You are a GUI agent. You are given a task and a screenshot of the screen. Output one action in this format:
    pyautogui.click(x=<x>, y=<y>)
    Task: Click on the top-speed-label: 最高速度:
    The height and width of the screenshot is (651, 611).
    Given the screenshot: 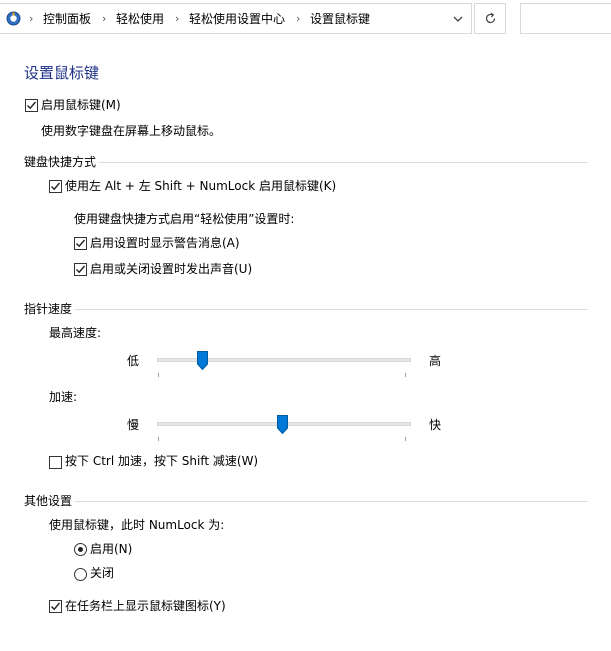 What is the action you would take?
    pyautogui.click(x=75, y=333)
    